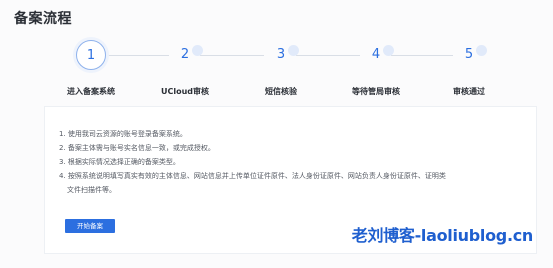  I want to click on step-4-circle: 4, so click(377, 55).